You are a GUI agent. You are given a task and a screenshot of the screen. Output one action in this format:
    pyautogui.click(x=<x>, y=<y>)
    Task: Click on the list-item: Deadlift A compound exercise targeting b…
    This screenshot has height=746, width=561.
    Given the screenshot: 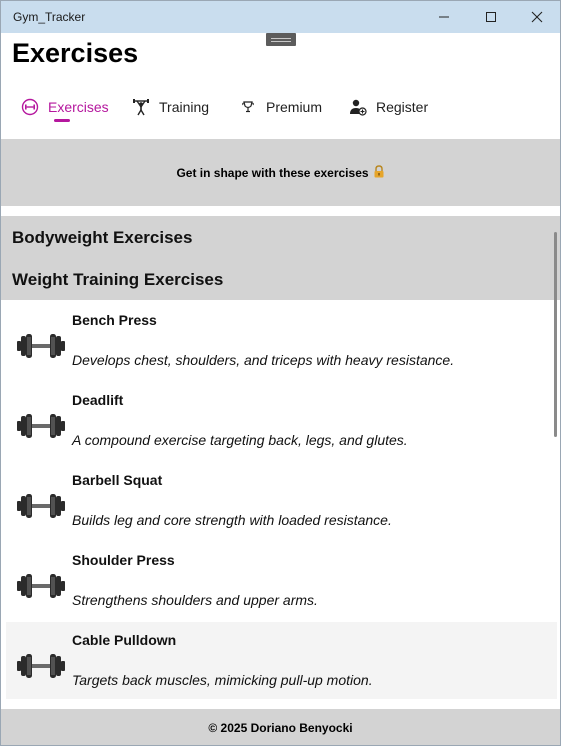 What is the action you would take?
    pyautogui.click(x=281, y=420)
    